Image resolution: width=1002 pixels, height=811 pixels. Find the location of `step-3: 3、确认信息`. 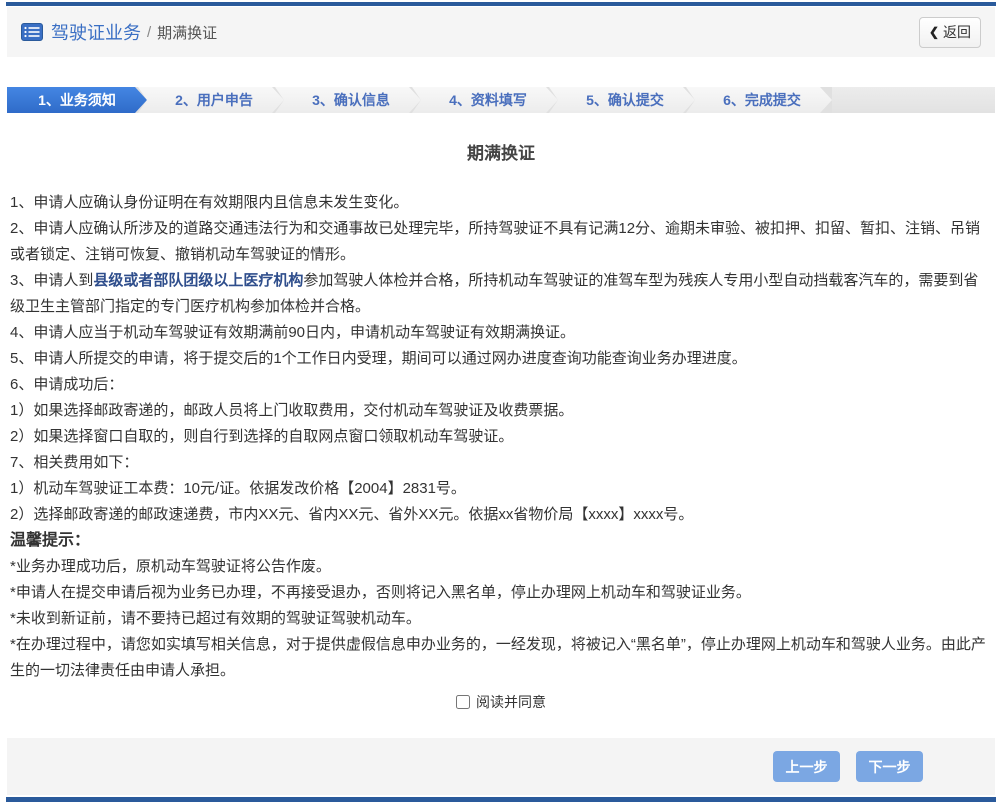

step-3: 3、确认信息 is located at coordinates (348, 100).